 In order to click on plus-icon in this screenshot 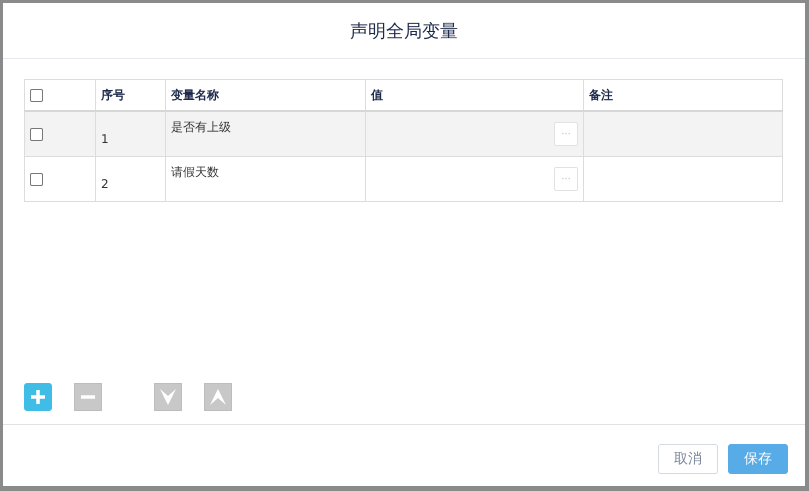, I will do `click(38, 397)`.